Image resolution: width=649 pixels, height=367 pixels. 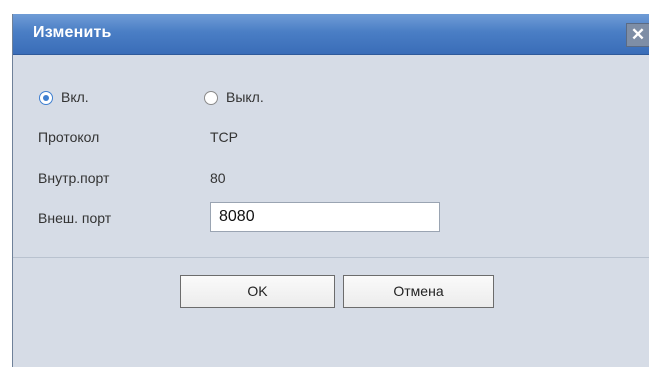 What do you see at coordinates (224, 137) in the screenshot?
I see `protocol-value: TCP` at bounding box center [224, 137].